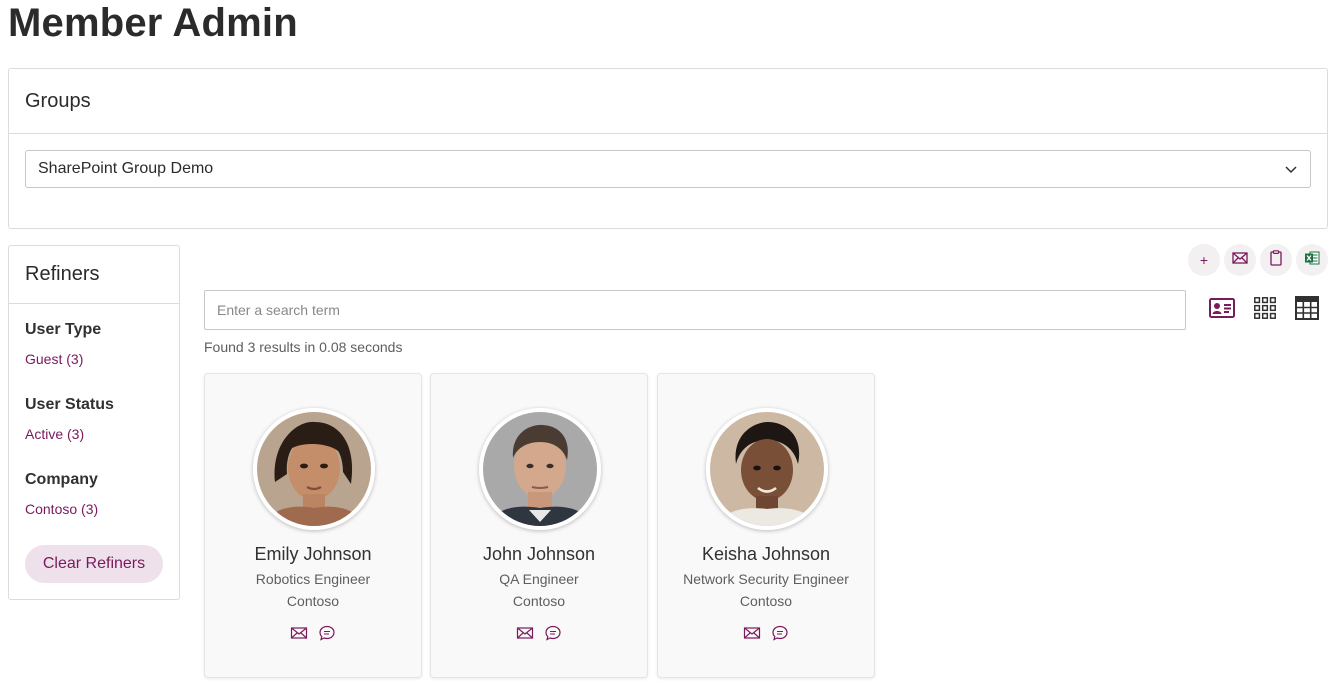  I want to click on view-grid-button, so click(1265, 310).